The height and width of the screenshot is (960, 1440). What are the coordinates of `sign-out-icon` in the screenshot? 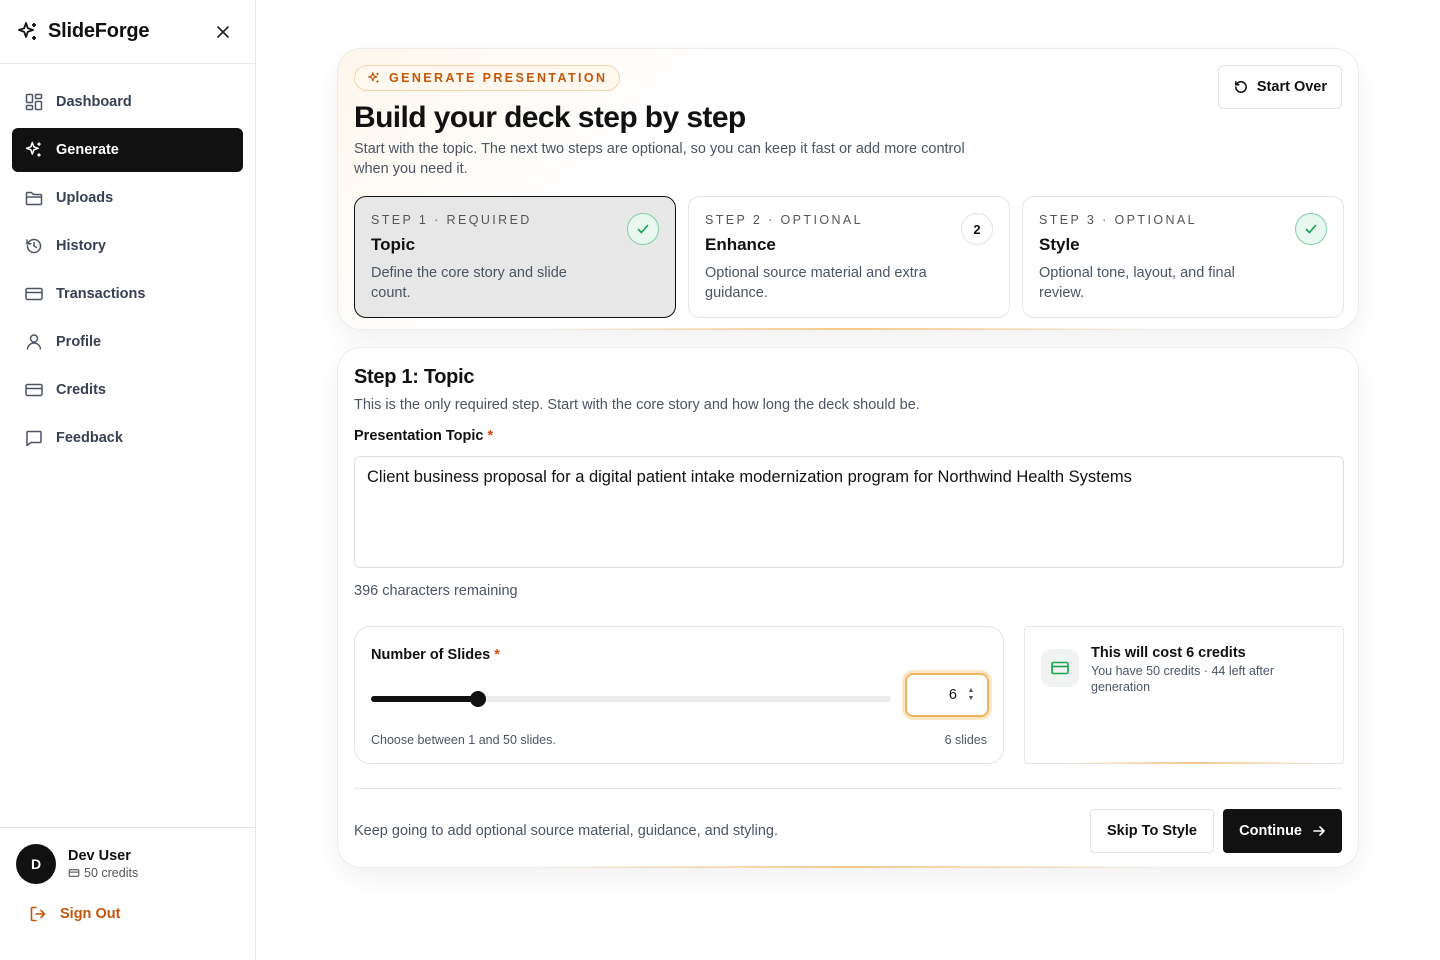 It's located at (38, 914).